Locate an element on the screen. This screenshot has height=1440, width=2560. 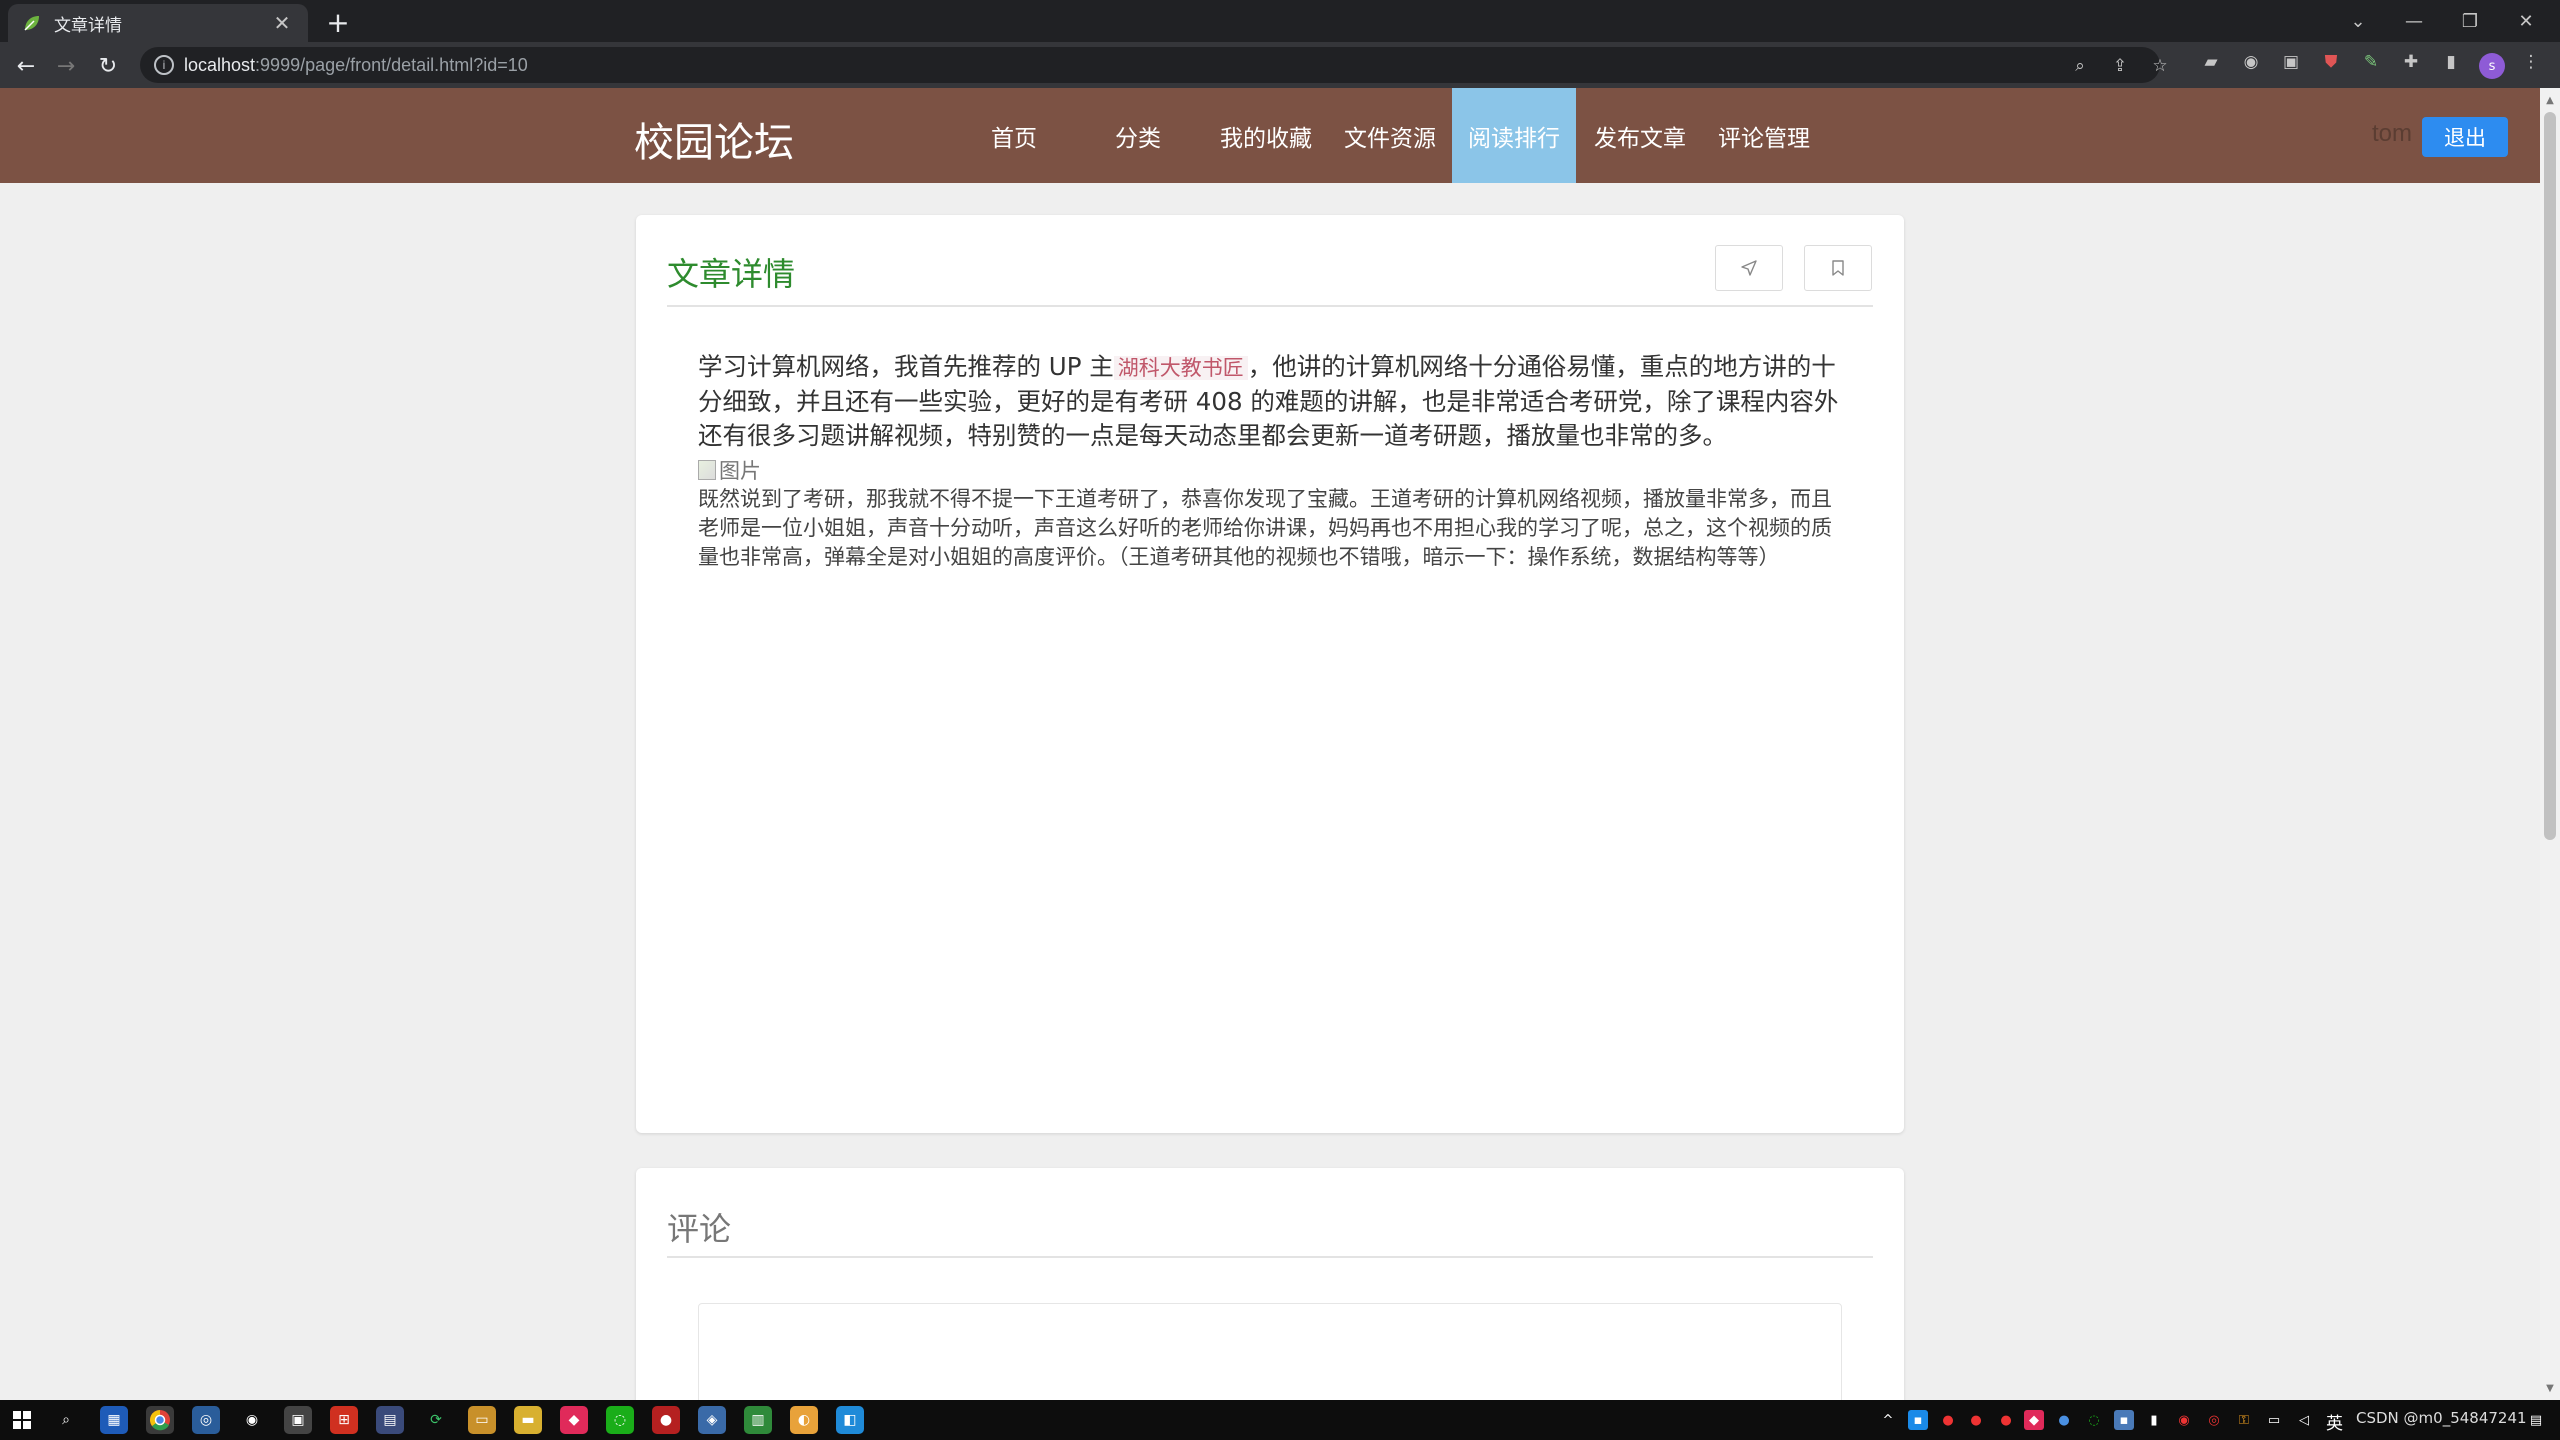
leaf-favicon-icon is located at coordinates (31, 23).